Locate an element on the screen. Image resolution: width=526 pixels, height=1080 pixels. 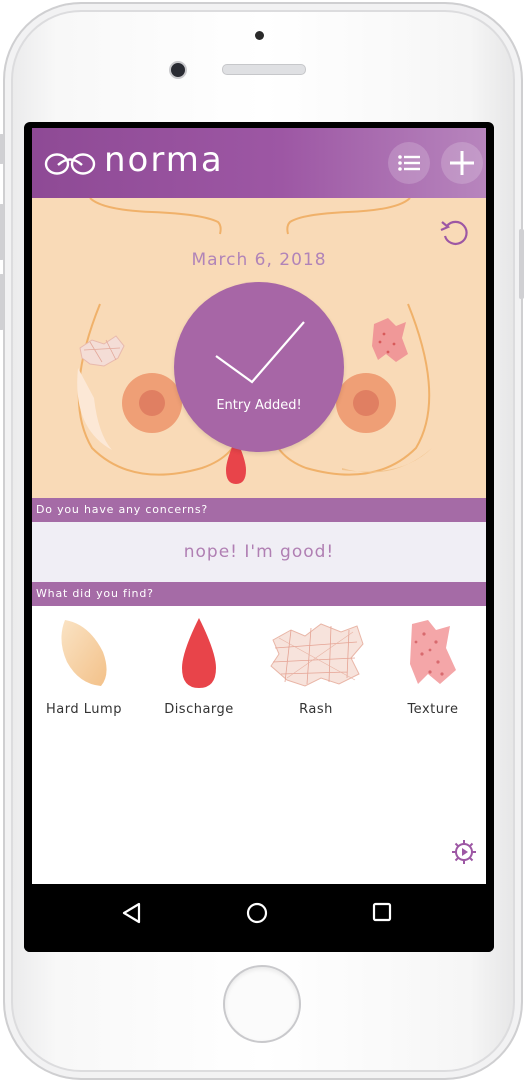
finding-label: Discharge is located at coordinates (199, 709).